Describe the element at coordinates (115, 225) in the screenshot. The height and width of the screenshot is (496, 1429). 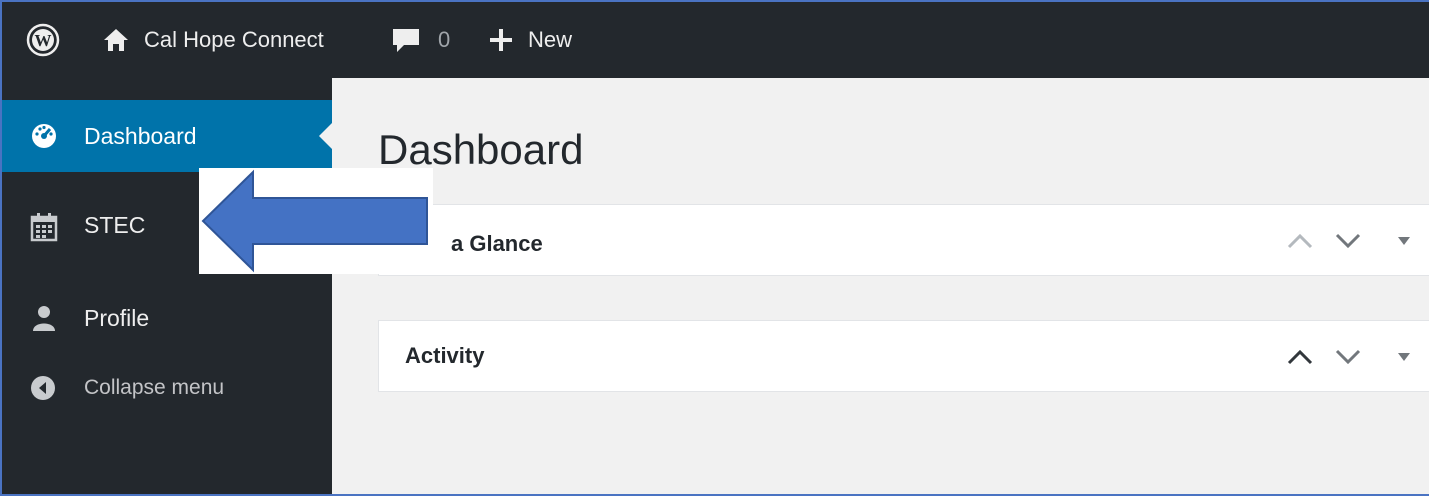
I see `sidebar-item-label: STEC` at that location.